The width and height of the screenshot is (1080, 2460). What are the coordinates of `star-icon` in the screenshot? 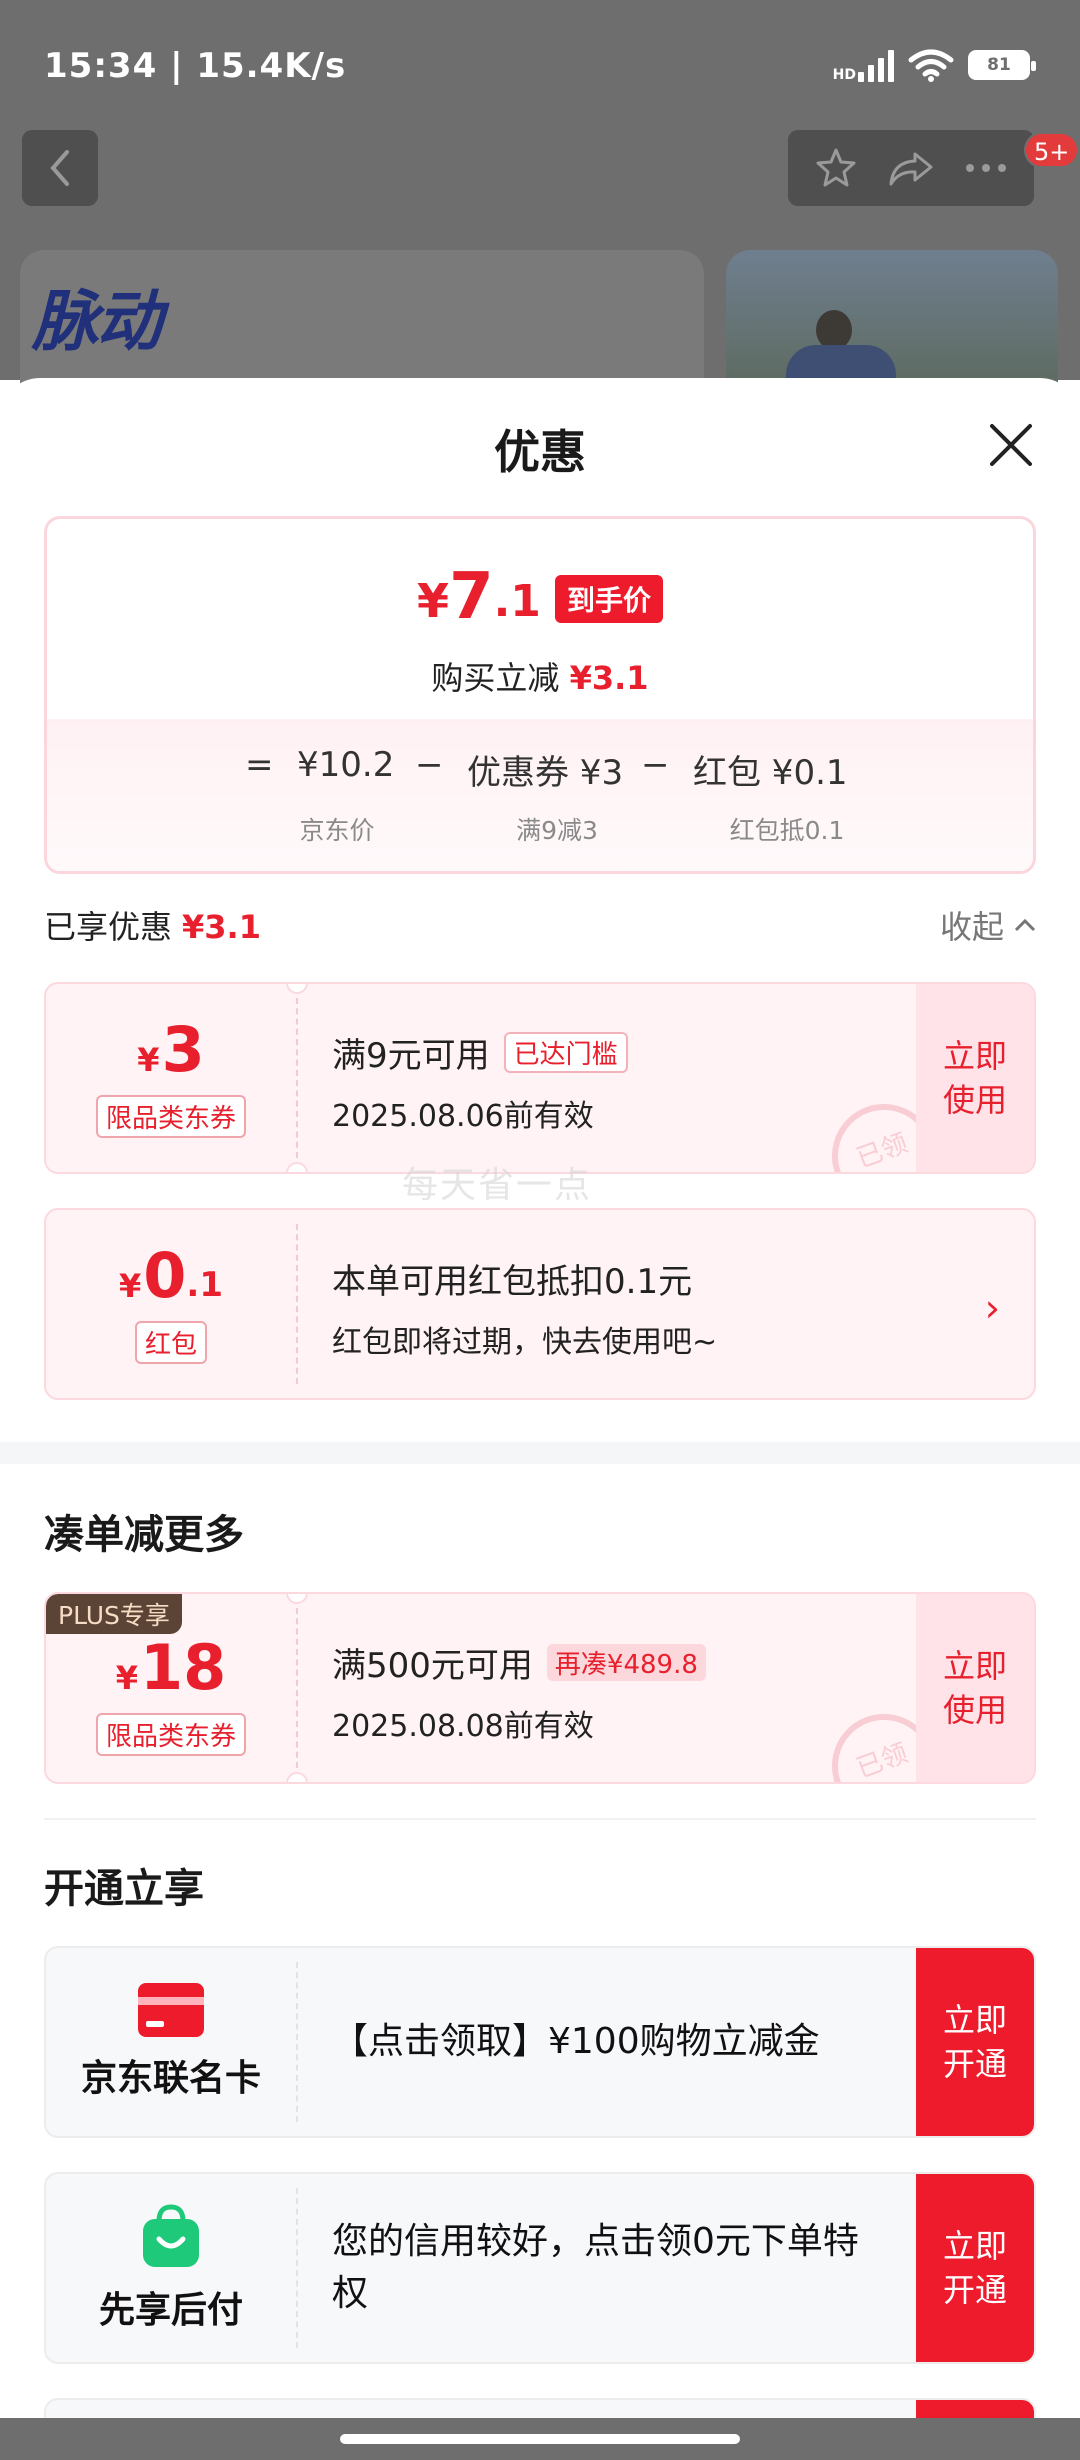 It's located at (836, 167).